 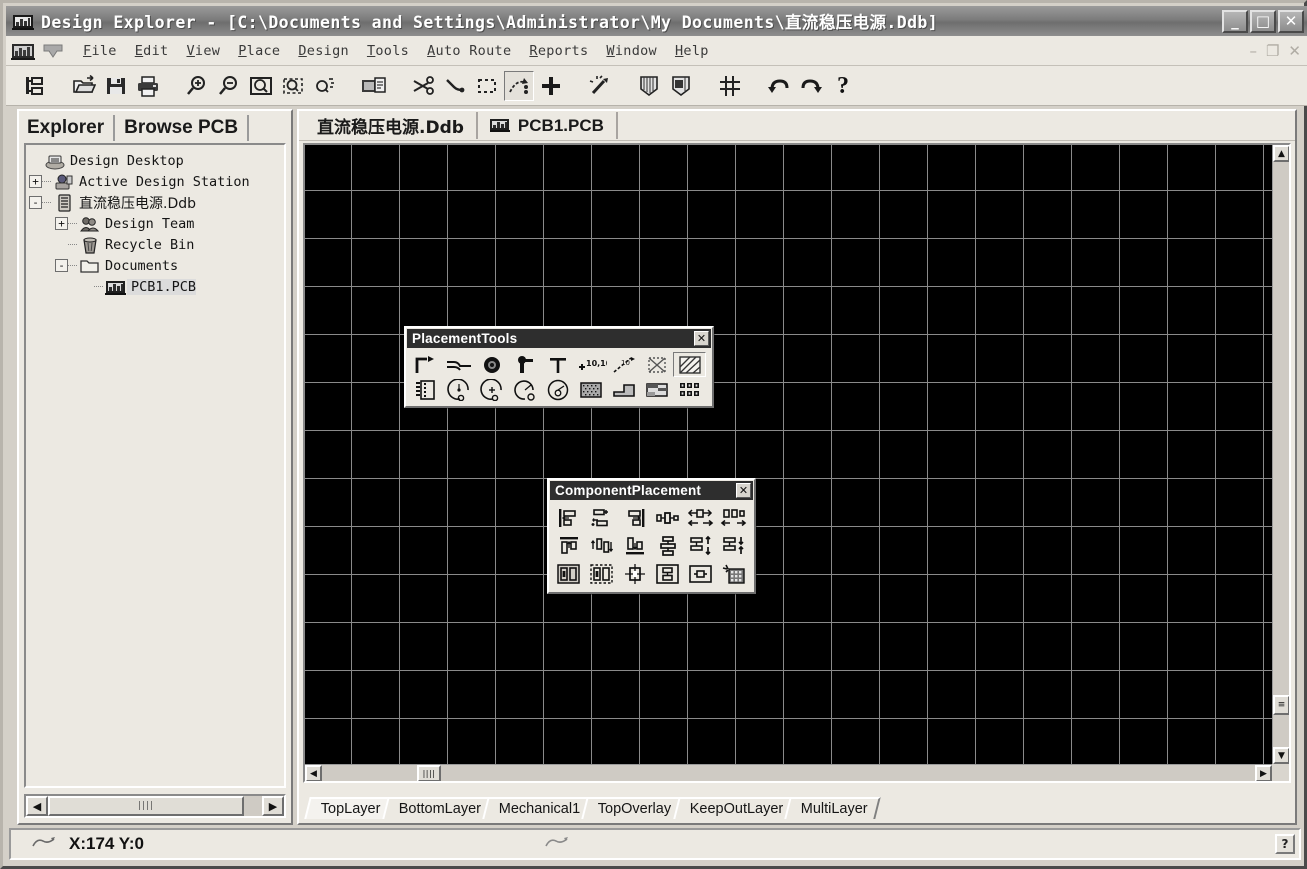 I want to click on zoom-selection-icon, so click(x=325, y=86).